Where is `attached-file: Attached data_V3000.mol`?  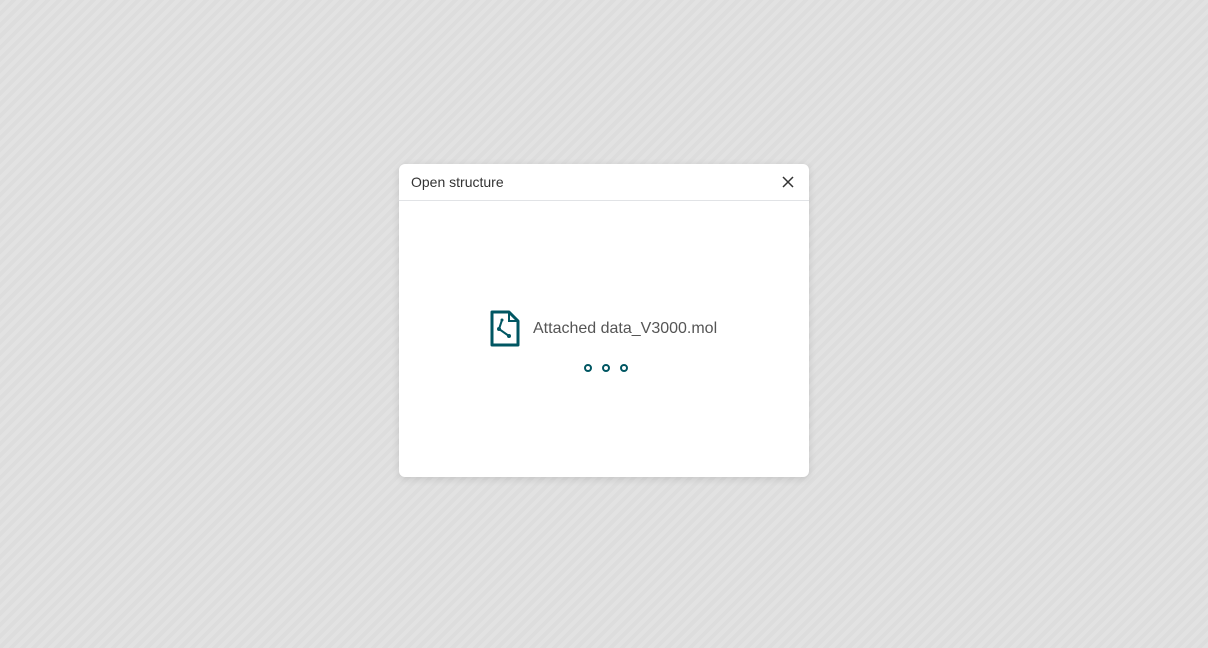 attached-file: Attached data_V3000.mol is located at coordinates (603, 328).